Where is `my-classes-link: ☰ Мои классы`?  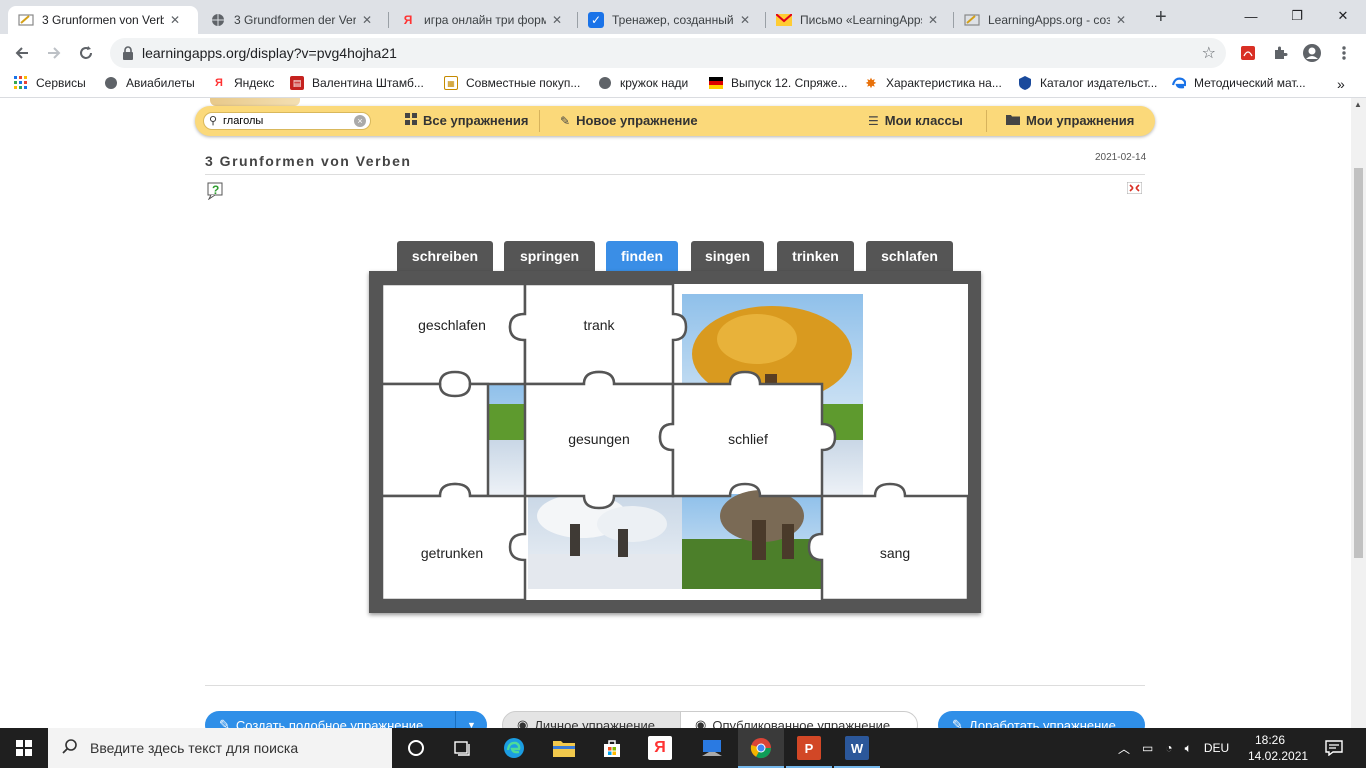 my-classes-link: ☰ Мои классы is located at coordinates (915, 120).